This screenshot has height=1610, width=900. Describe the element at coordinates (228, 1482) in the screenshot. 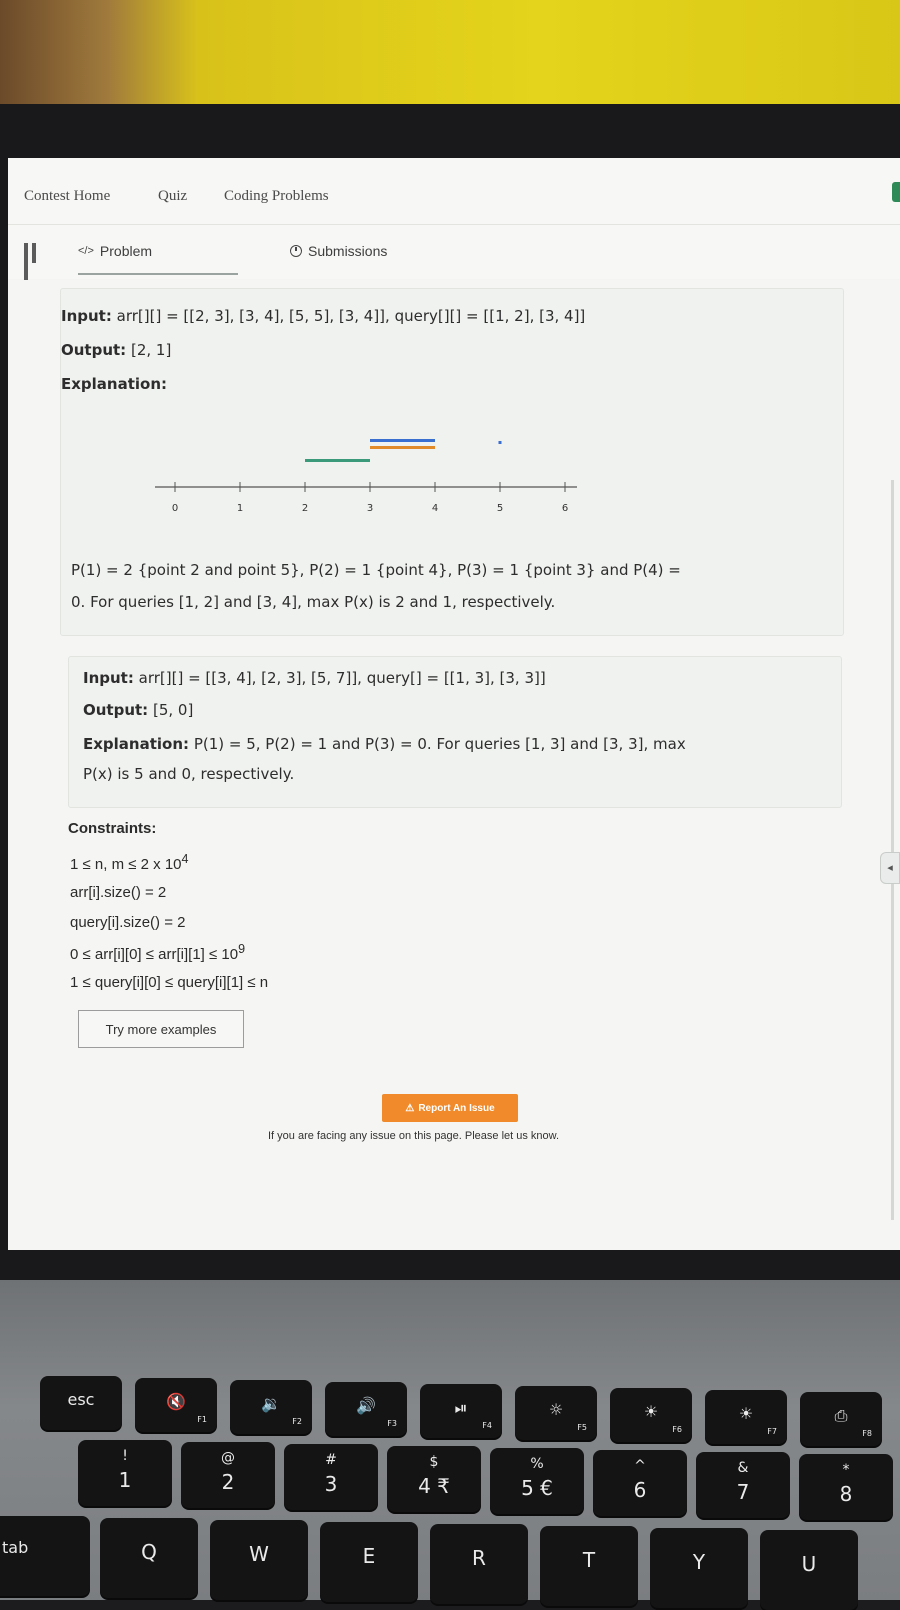

I see `key-label: 2` at that location.